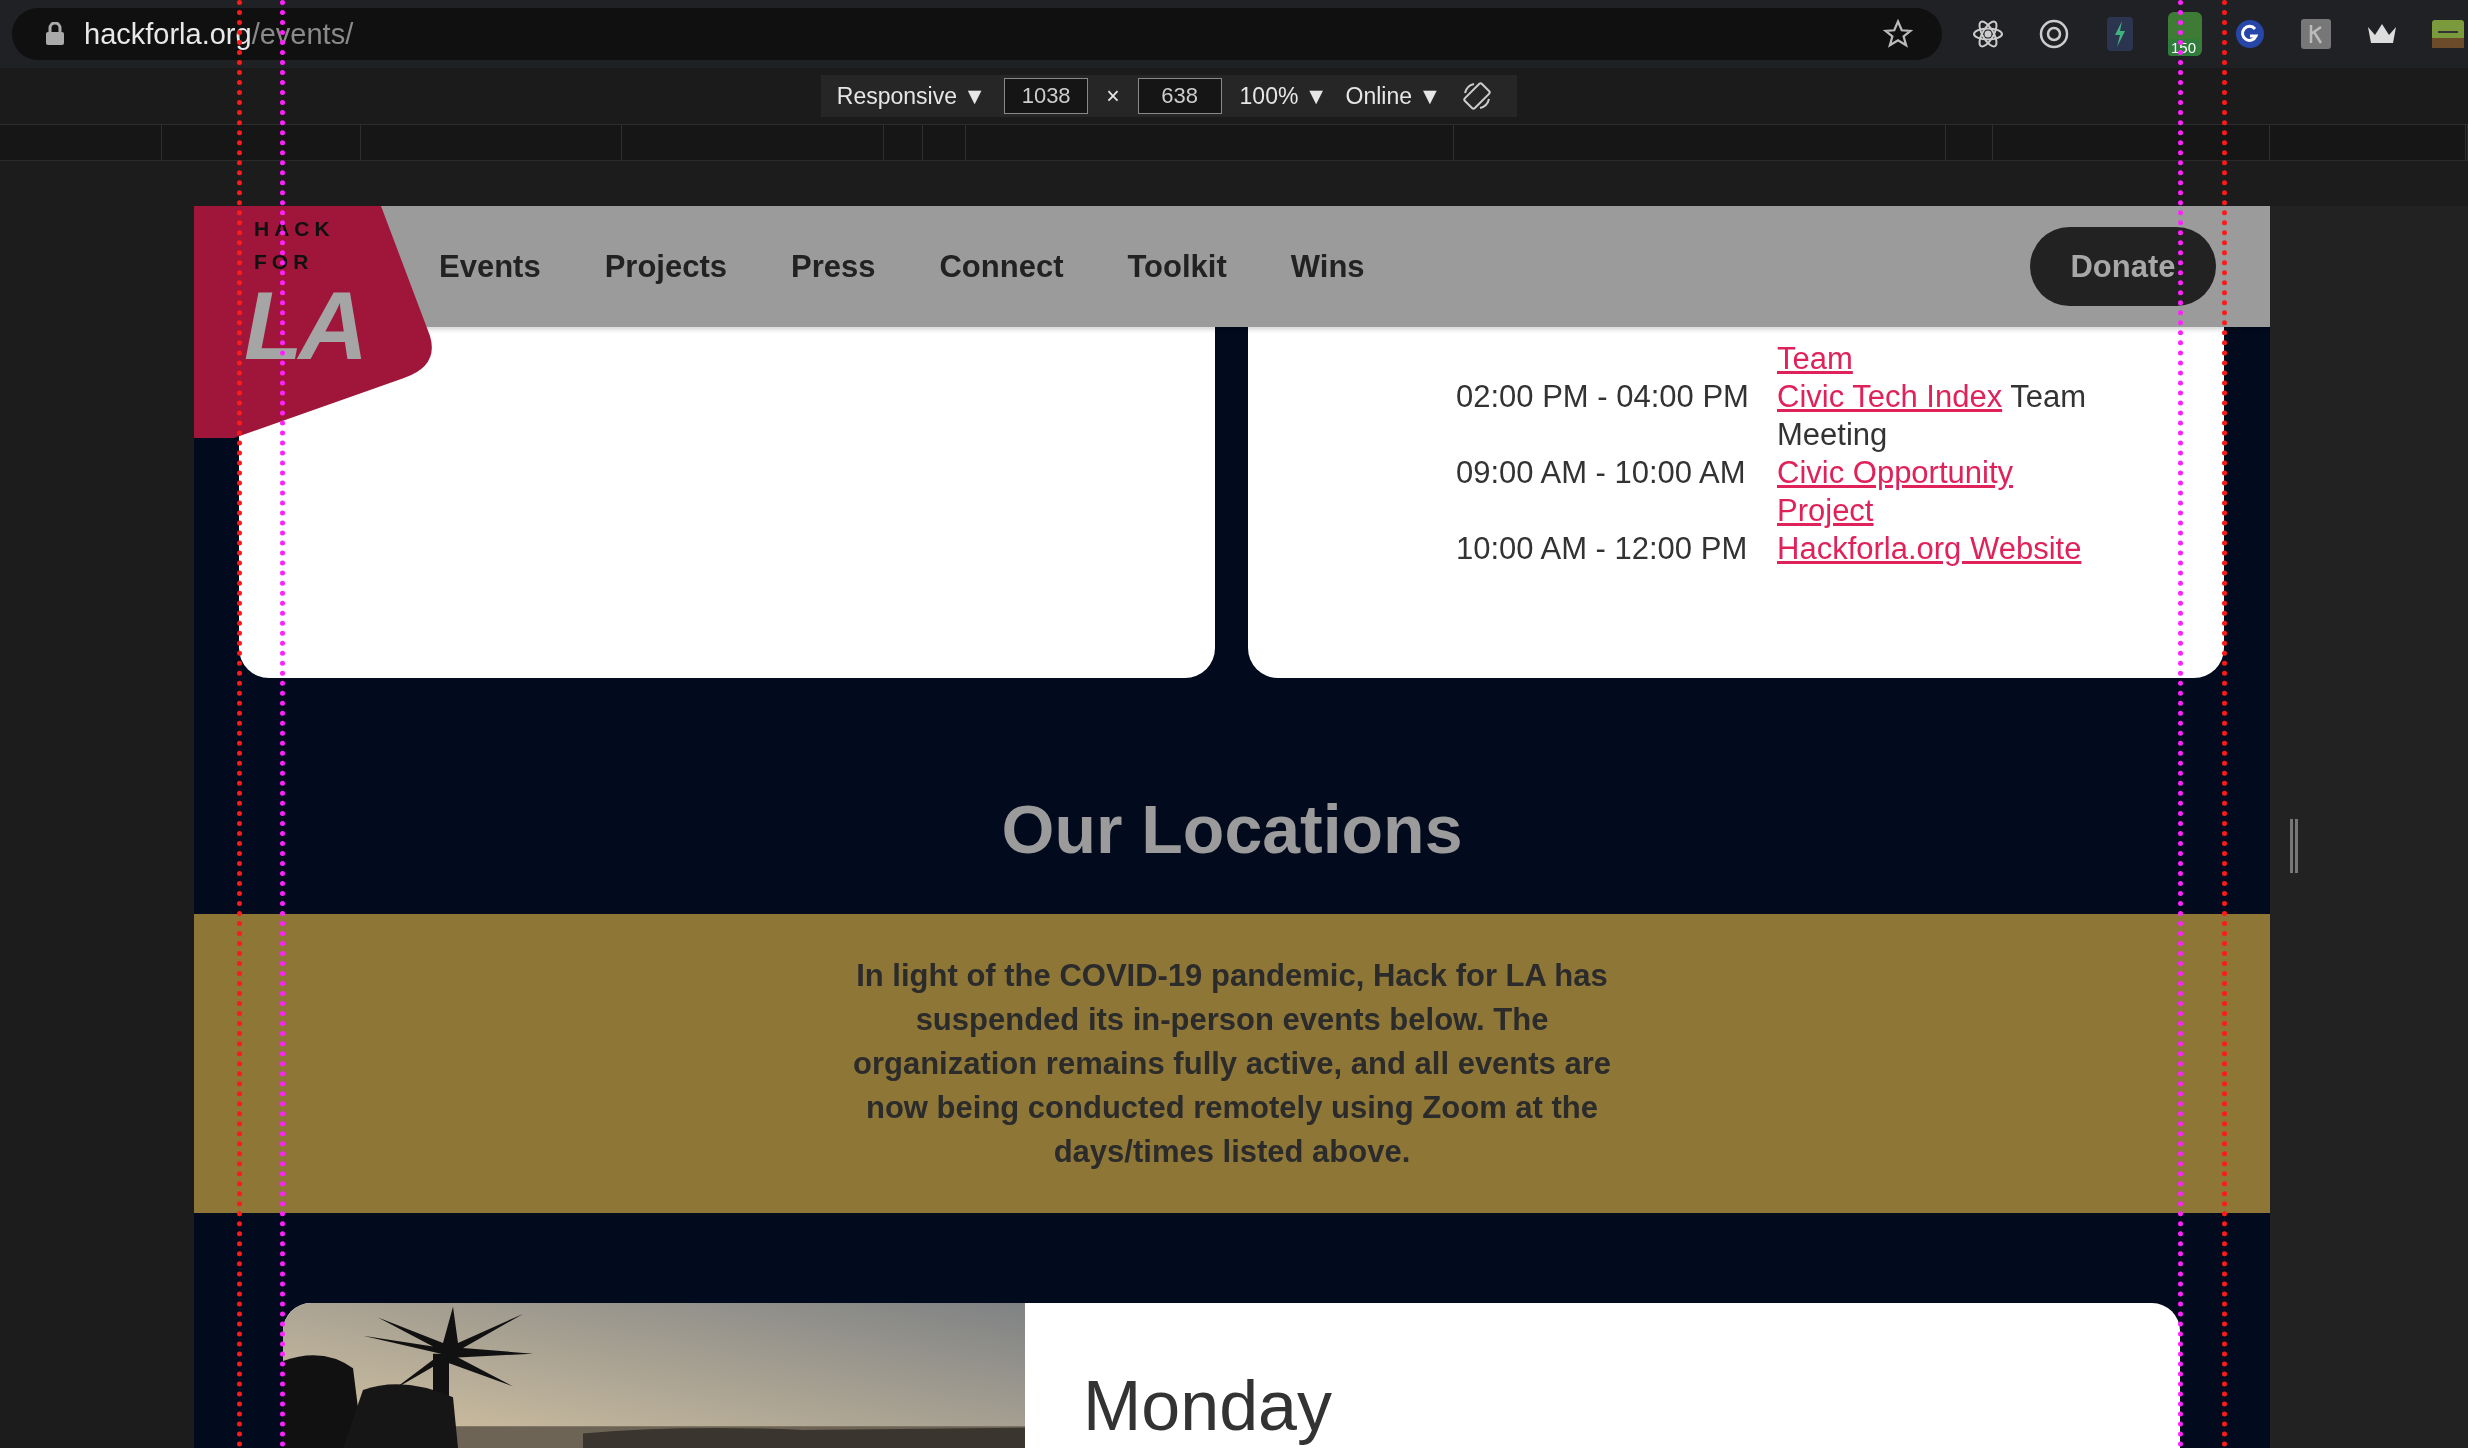 The width and height of the screenshot is (2468, 1448). I want to click on device-dropdown: Responsive ▼, so click(911, 96).